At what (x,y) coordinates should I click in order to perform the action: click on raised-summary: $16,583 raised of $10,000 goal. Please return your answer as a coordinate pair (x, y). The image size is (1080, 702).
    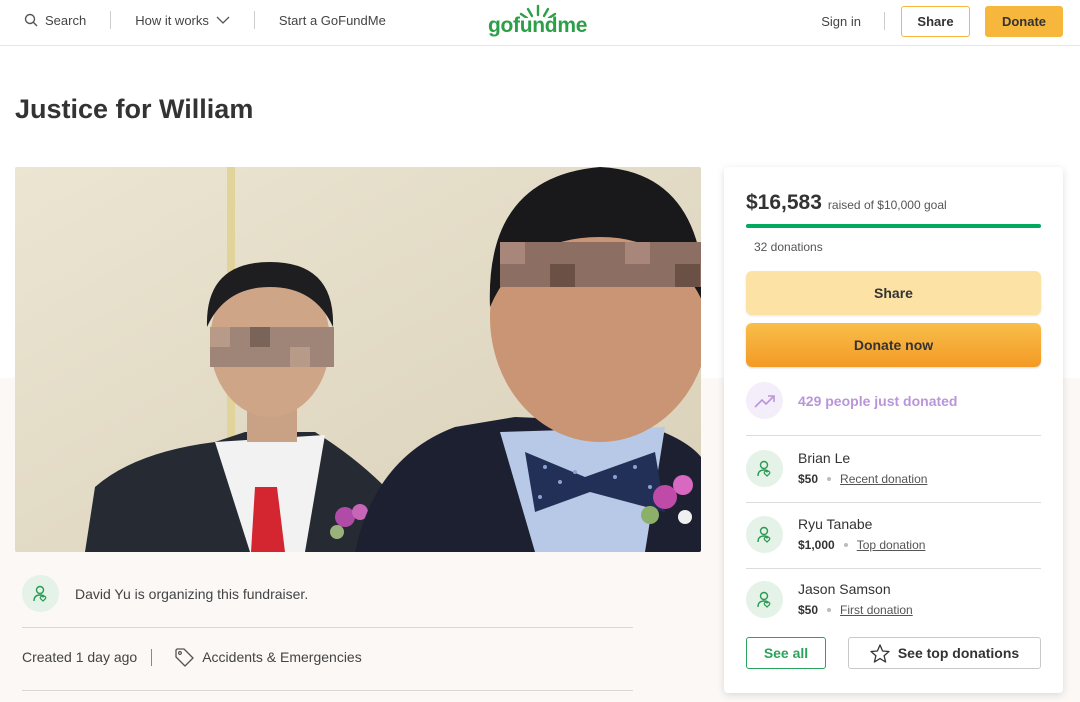
    Looking at the image, I should click on (846, 203).